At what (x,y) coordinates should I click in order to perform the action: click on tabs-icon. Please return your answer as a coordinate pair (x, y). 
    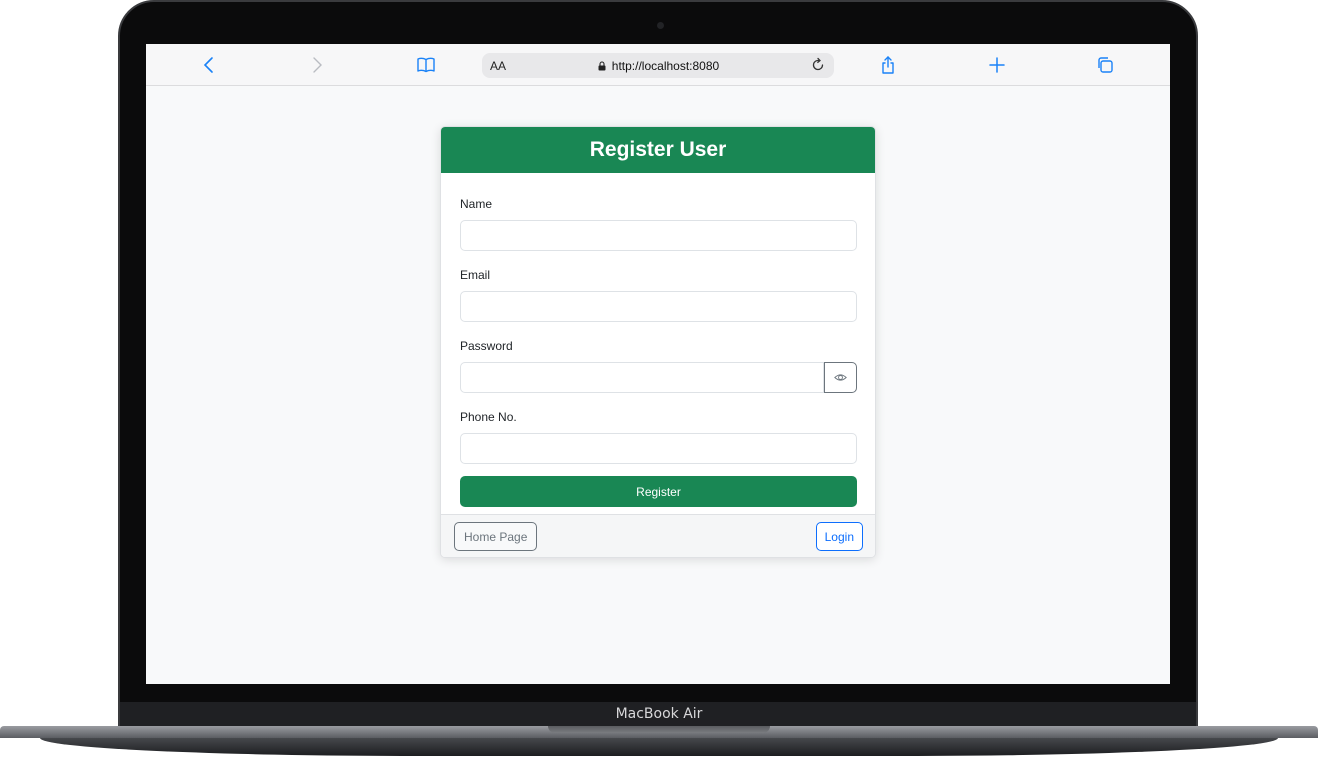
    Looking at the image, I should click on (1105, 65).